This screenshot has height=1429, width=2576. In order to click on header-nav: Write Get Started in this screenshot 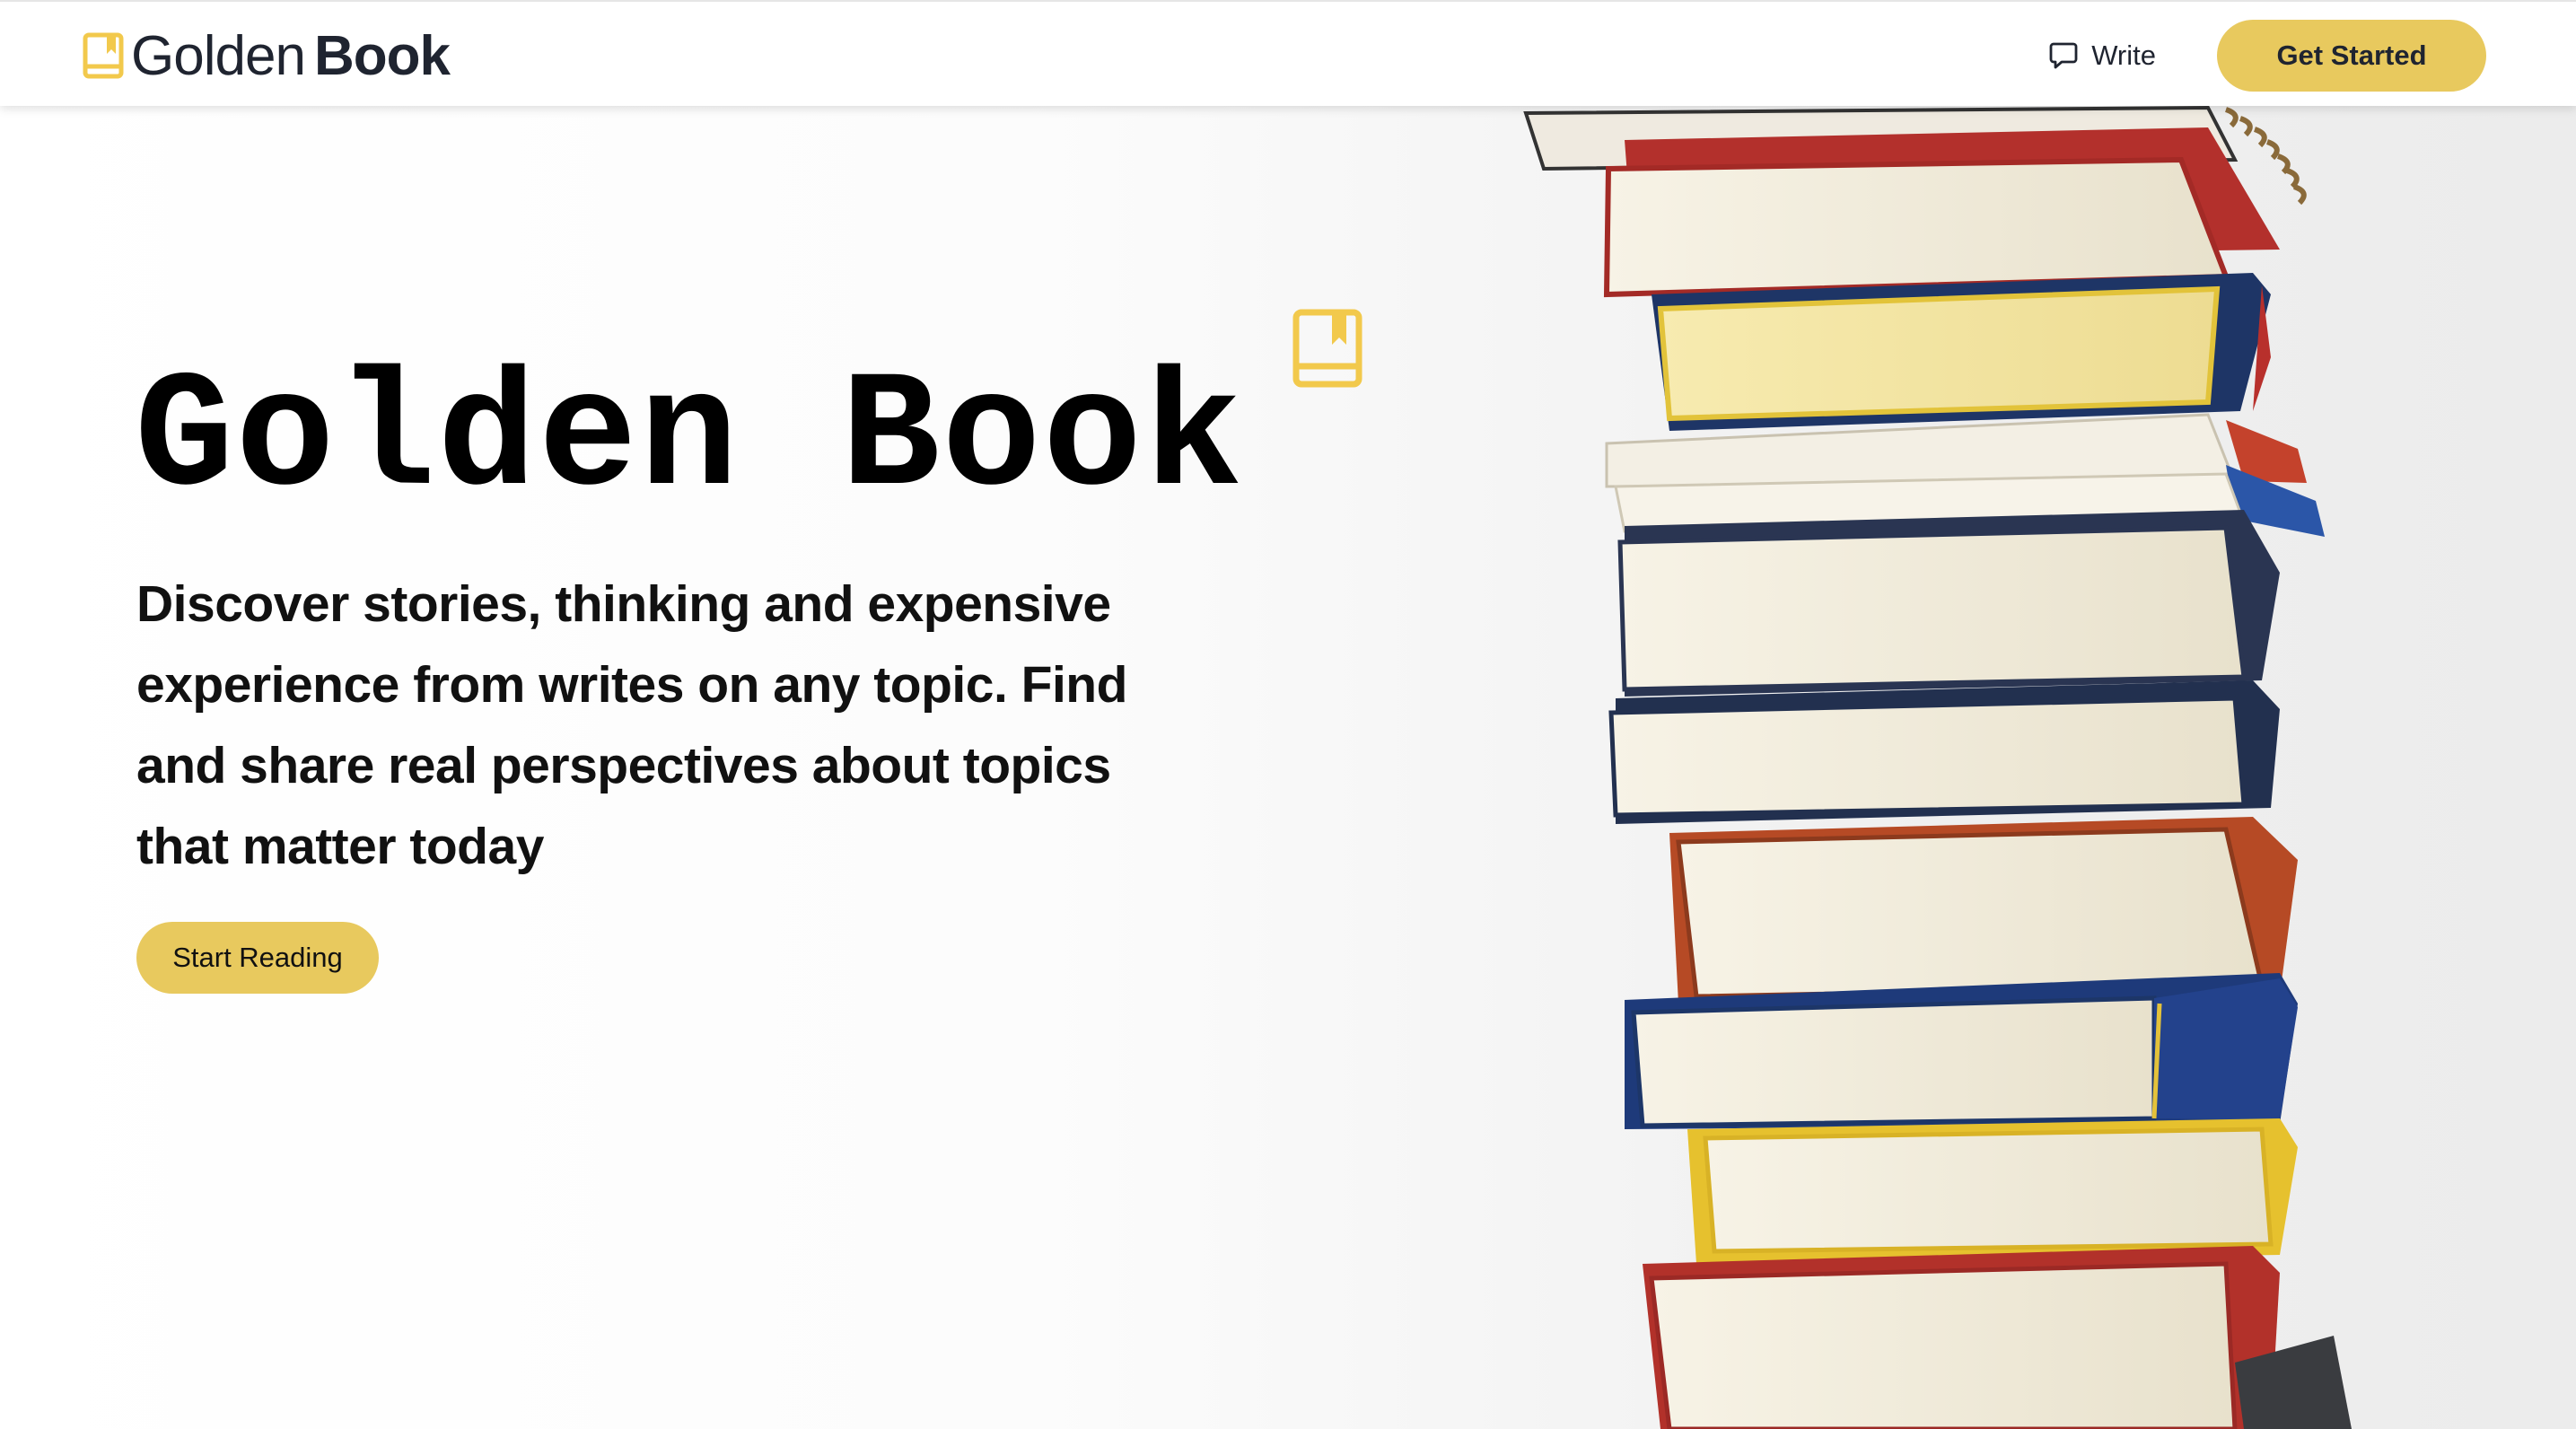, I will do `click(2267, 56)`.